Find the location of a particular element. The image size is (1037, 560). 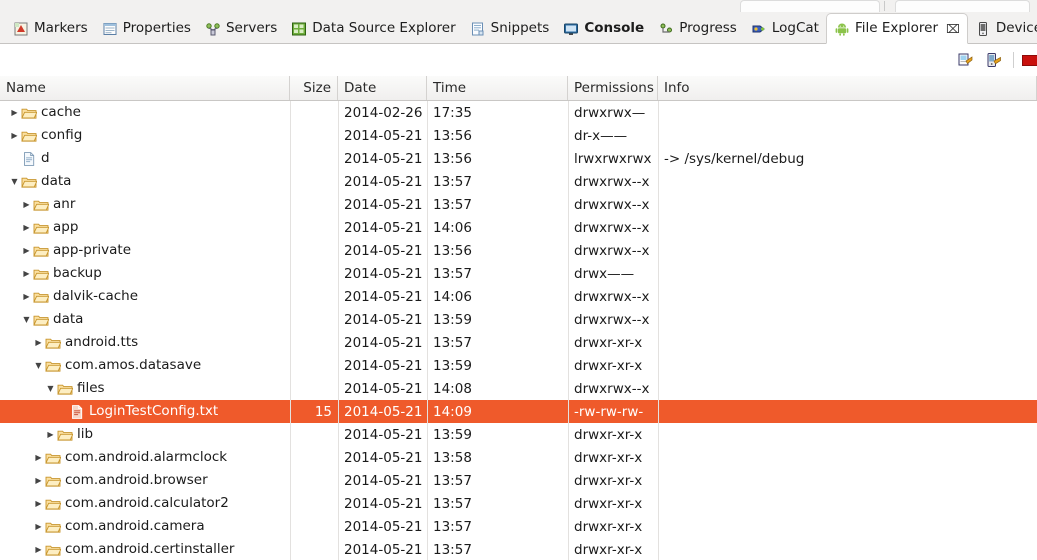

table-row: ▶ backup 2014-05-21 13:57 drwx—— is located at coordinates (518, 273).